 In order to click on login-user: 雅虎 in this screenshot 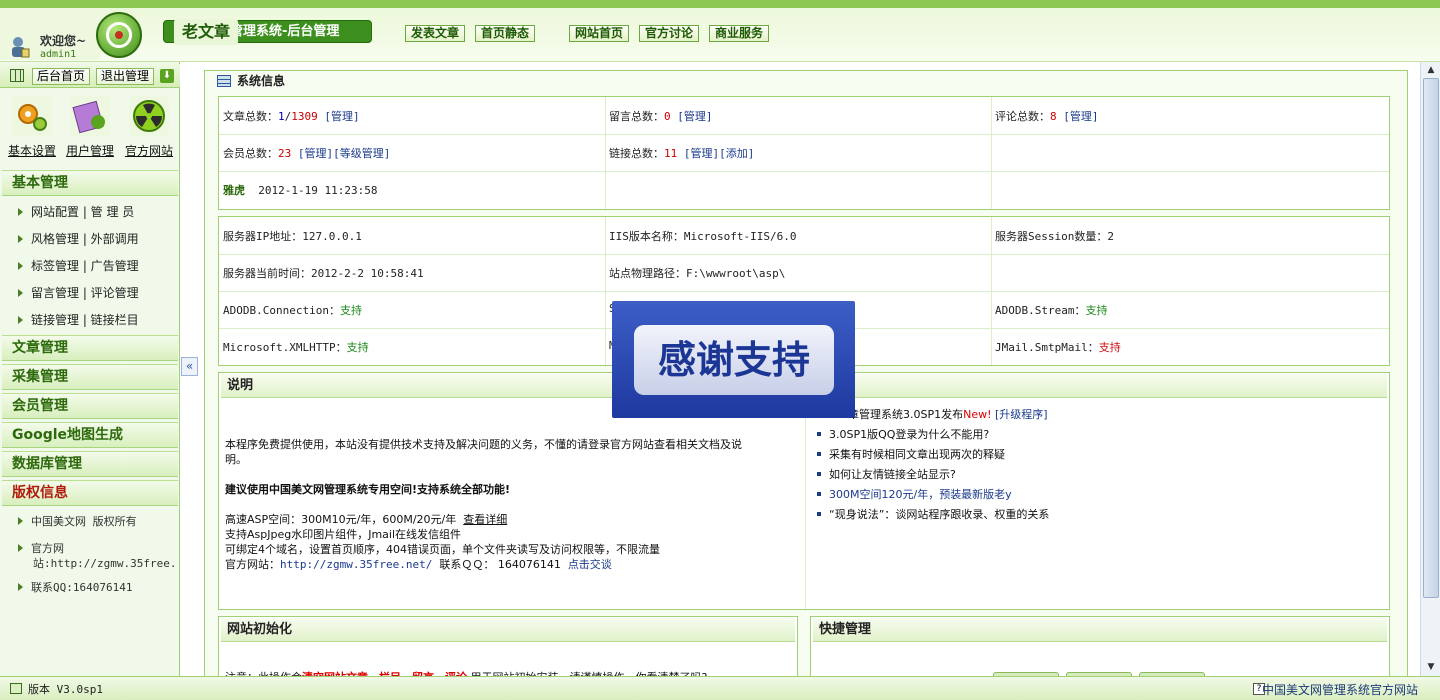, I will do `click(234, 190)`.